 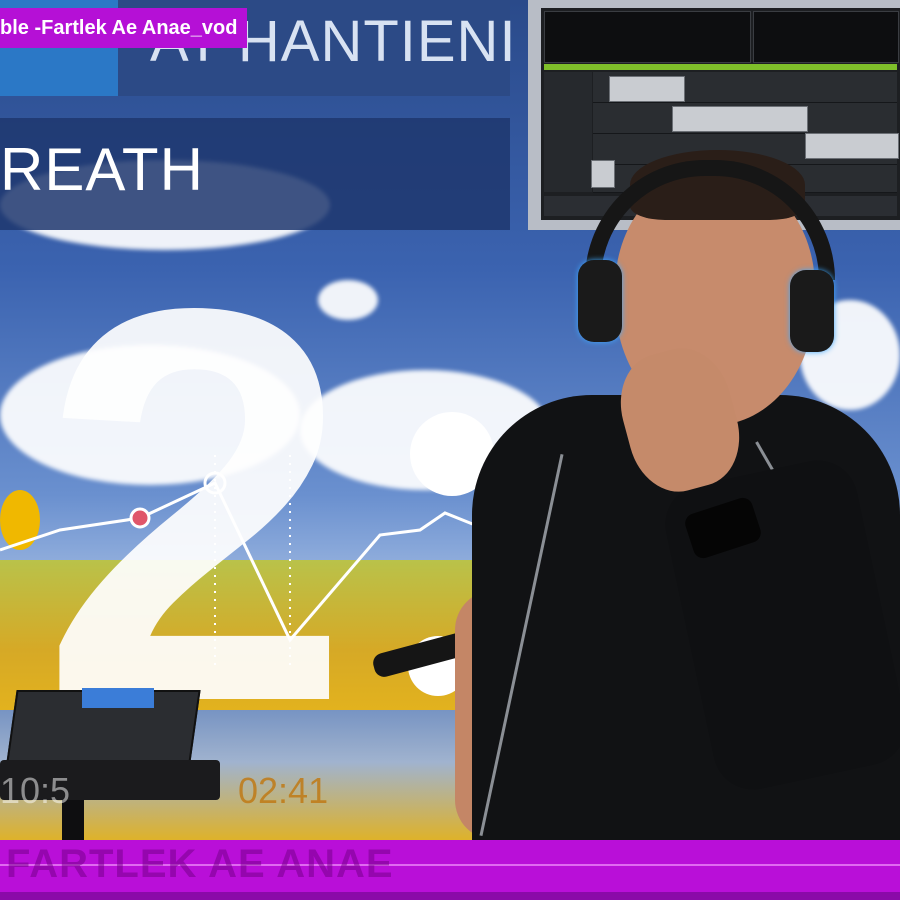 I want to click on elapsed-time: 10:5, so click(x=35, y=790).